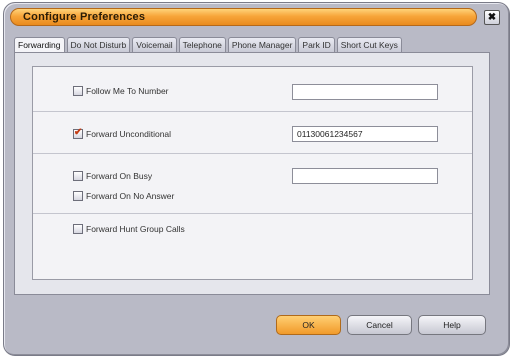 The height and width of the screenshot is (360, 512). What do you see at coordinates (262, 44) in the screenshot?
I see `tab-phone-manager: Phone Manager` at bounding box center [262, 44].